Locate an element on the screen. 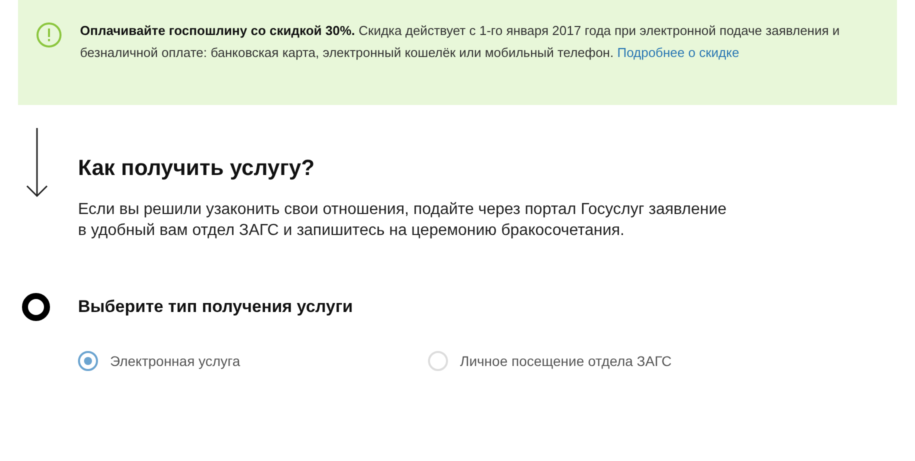 The image size is (915, 461). more-link: Подробнее о скидке is located at coordinates (678, 52).